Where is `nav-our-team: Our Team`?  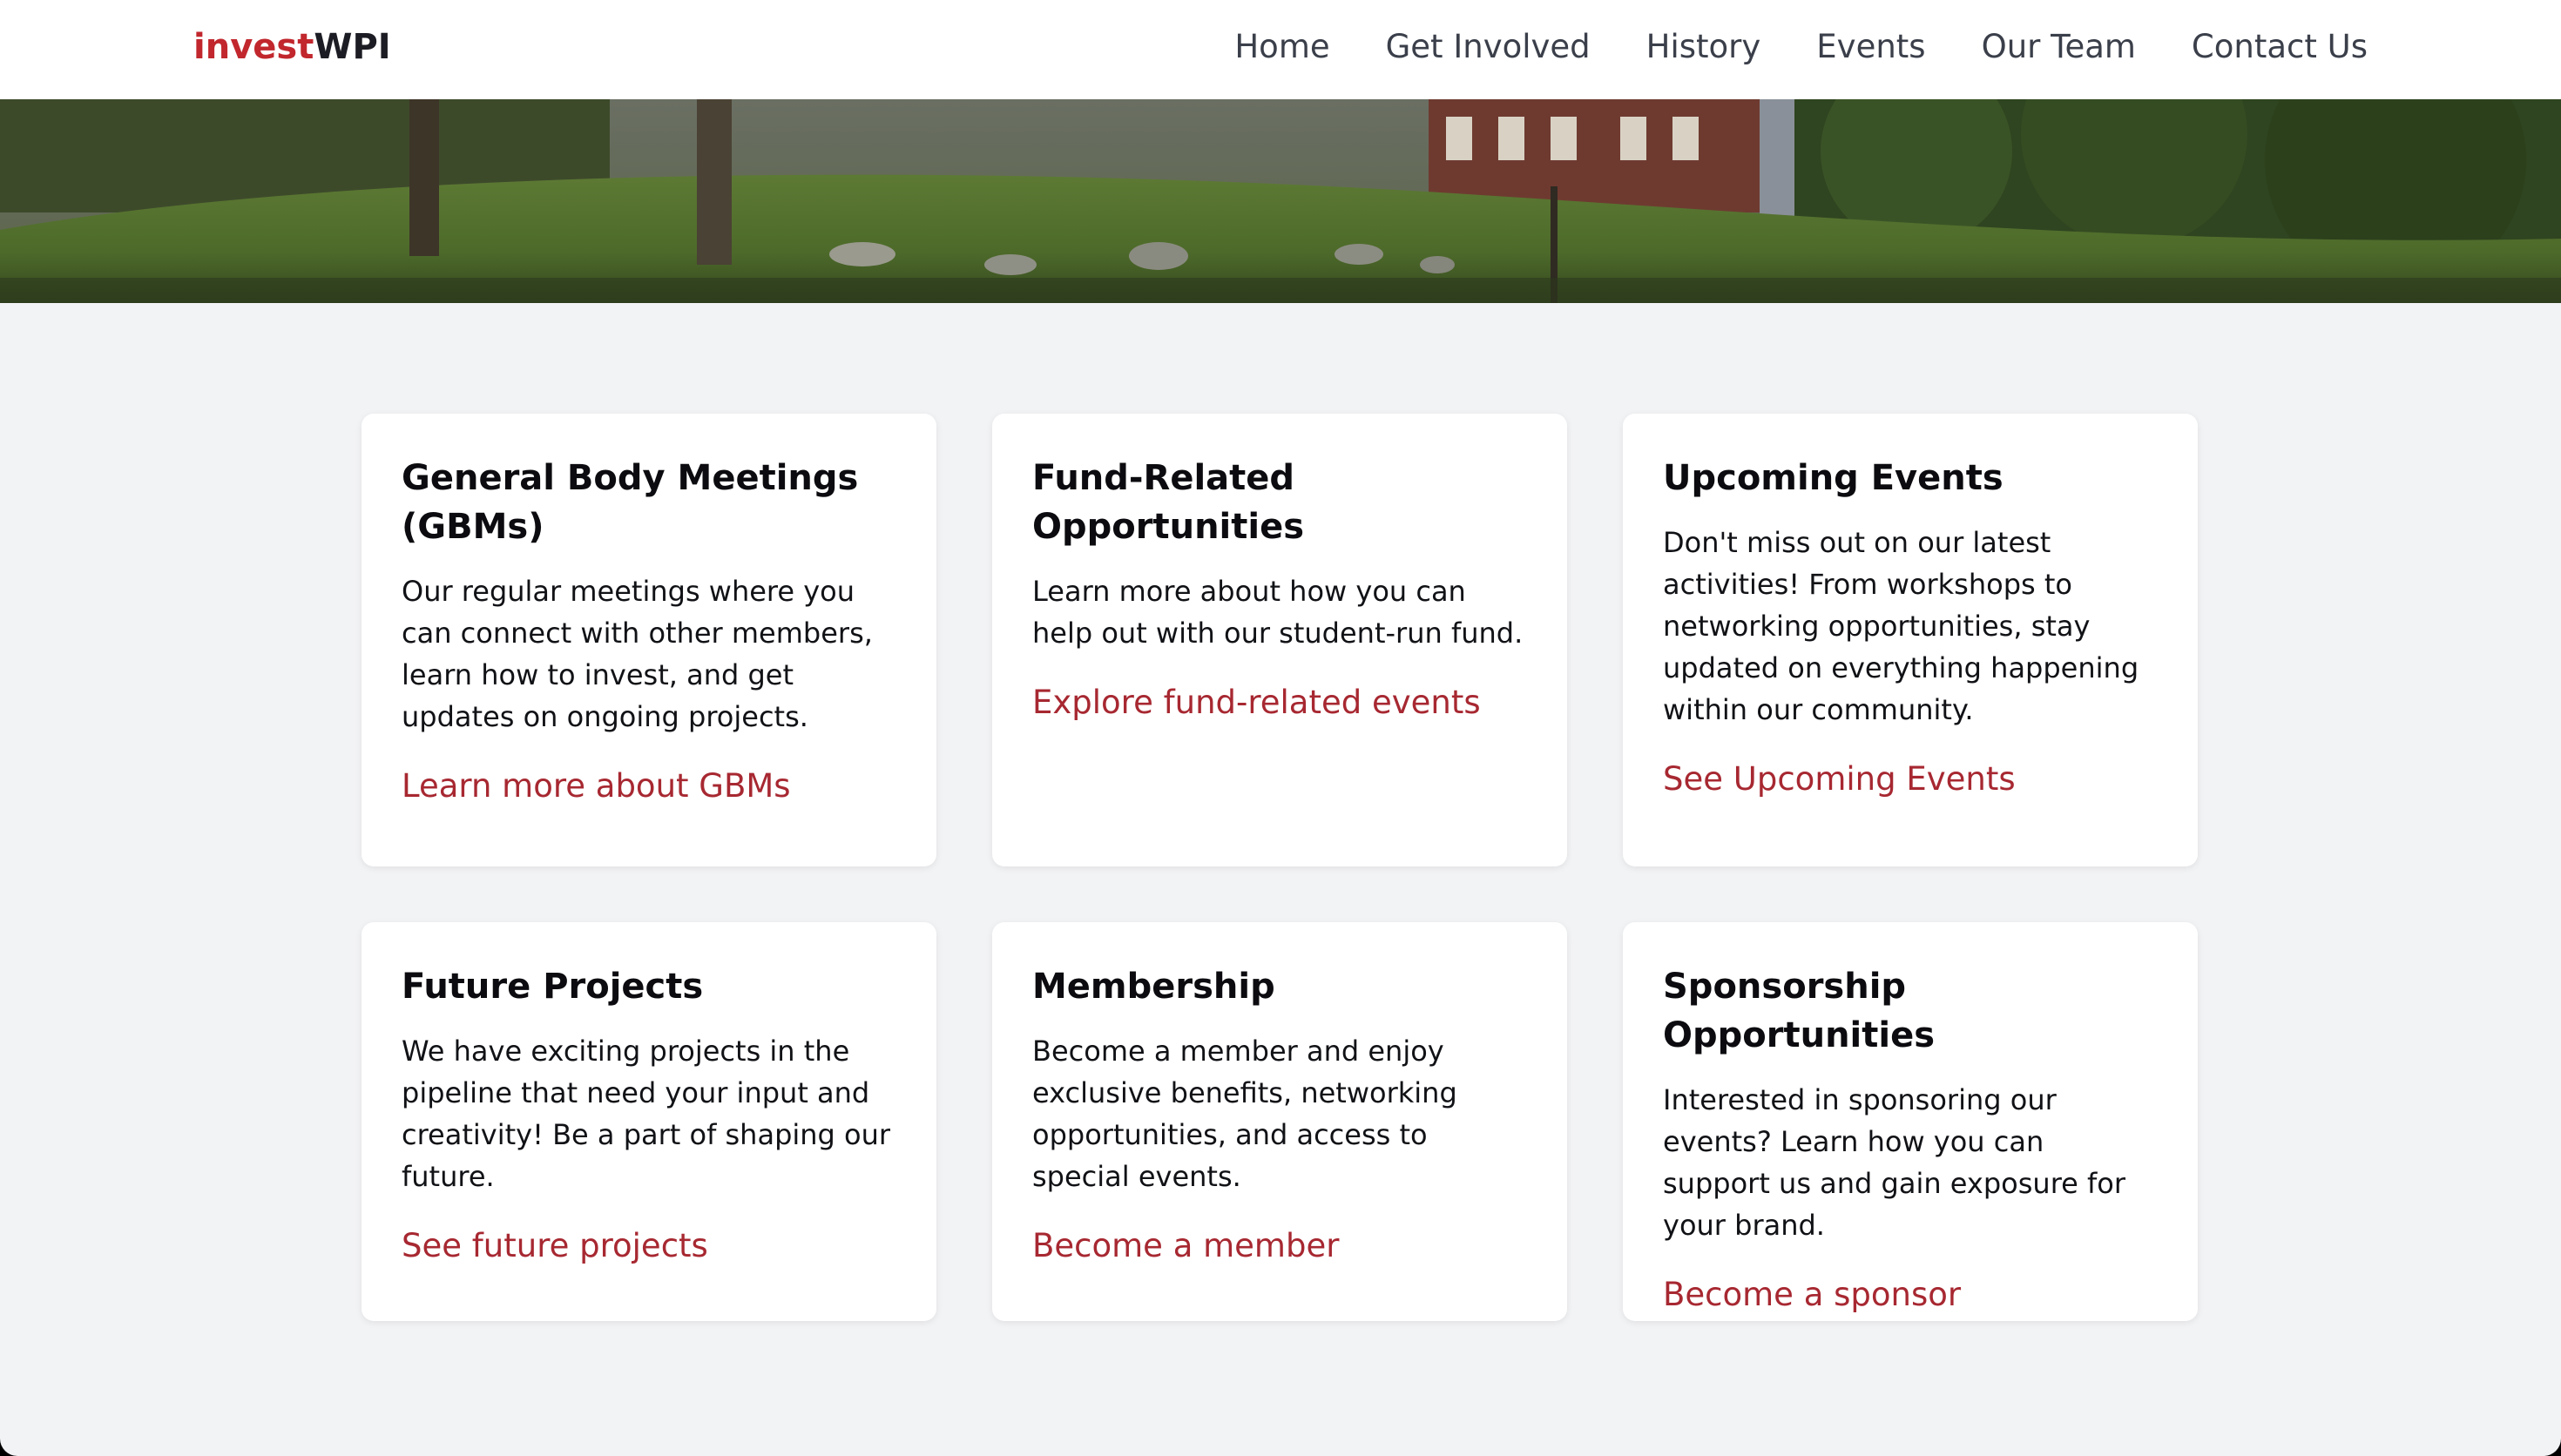
nav-our-team: Our Team is located at coordinates (2059, 47).